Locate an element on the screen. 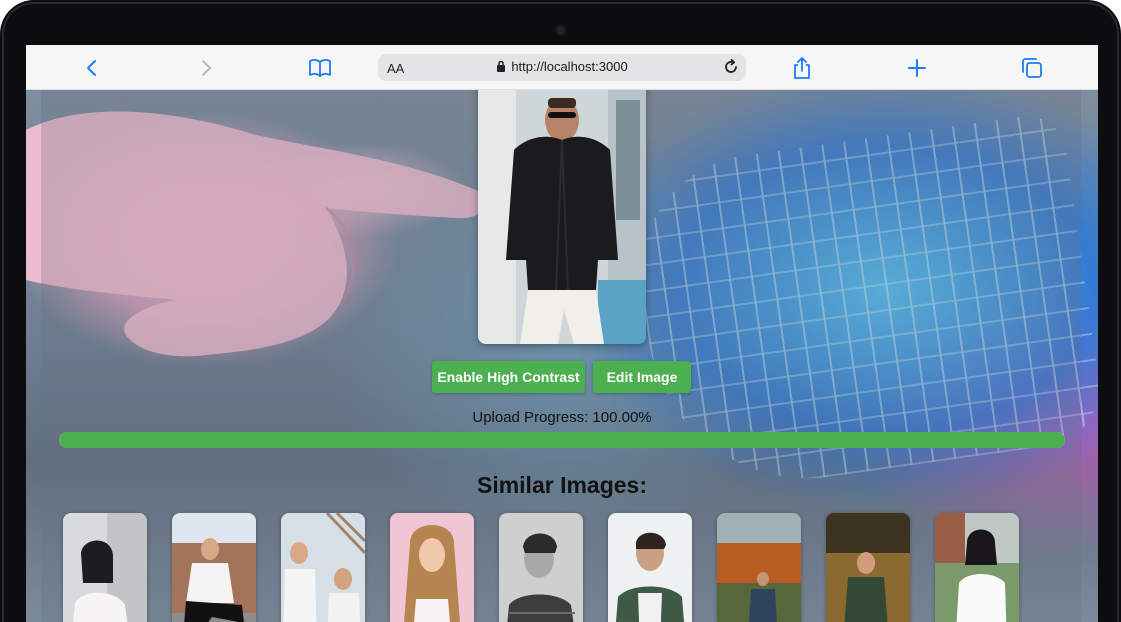 This screenshot has height=622, width=1121. new-tab-button is located at coordinates (917, 68).